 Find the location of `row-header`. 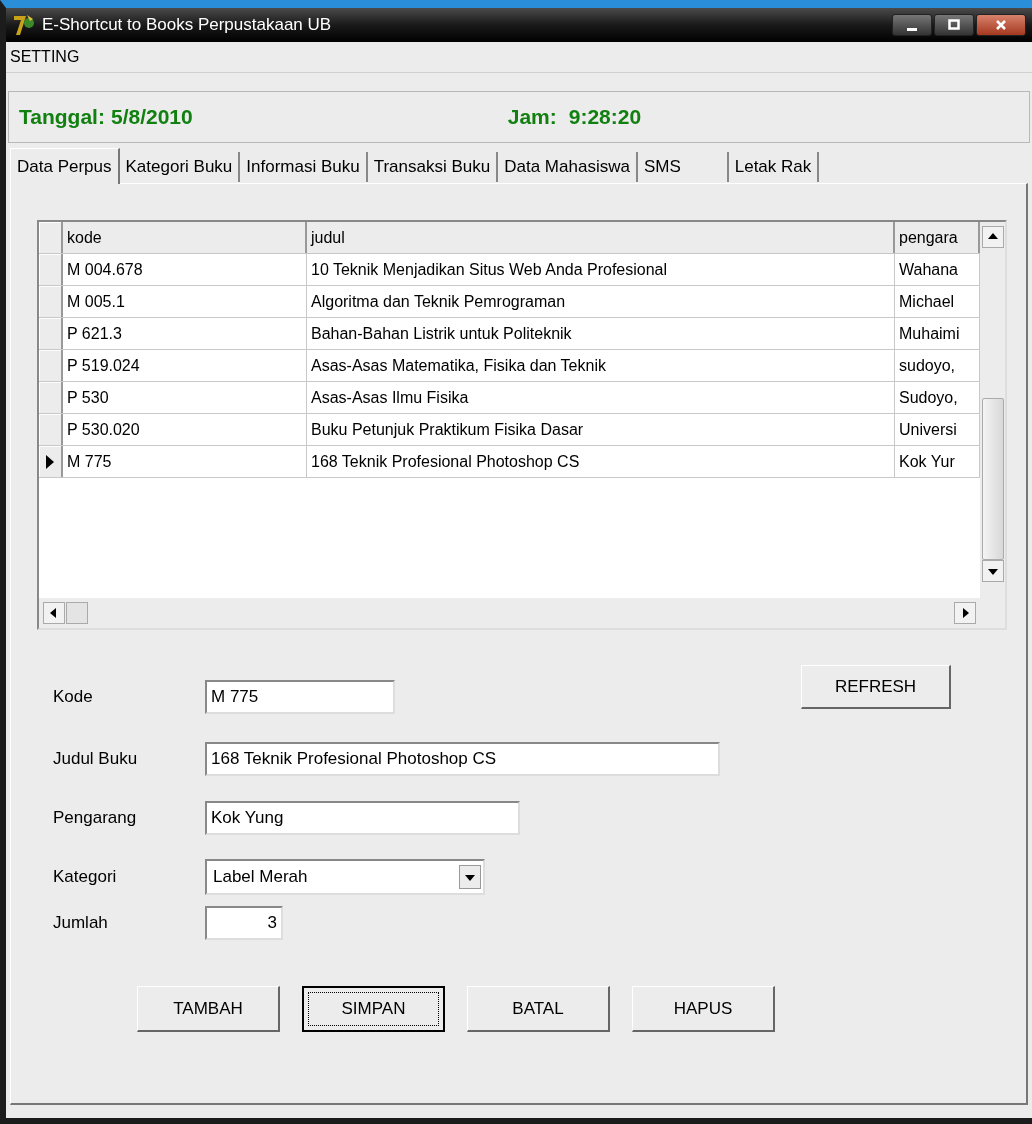

row-header is located at coordinates (51, 237).